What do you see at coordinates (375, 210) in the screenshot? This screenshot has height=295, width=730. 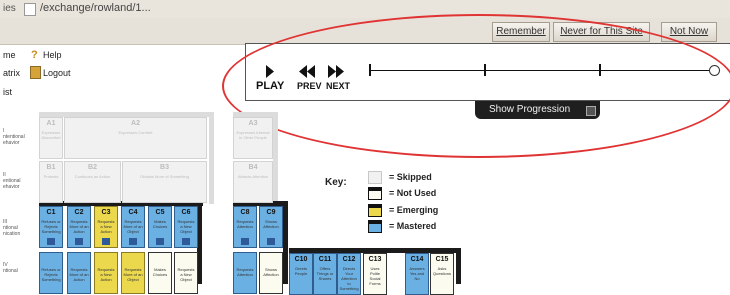 I see `key-emerging-swatch` at bounding box center [375, 210].